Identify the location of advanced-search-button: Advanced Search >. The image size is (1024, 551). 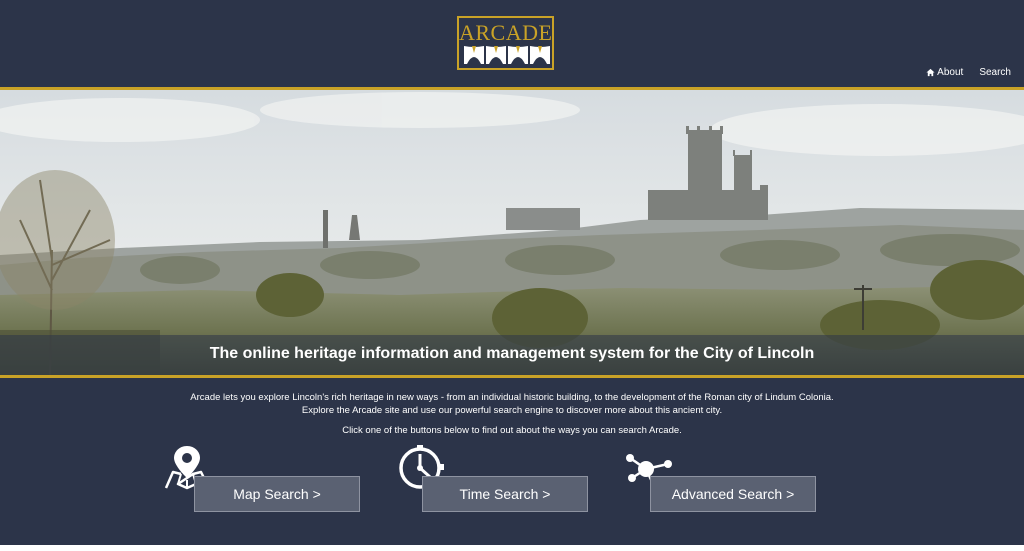
(733, 494).